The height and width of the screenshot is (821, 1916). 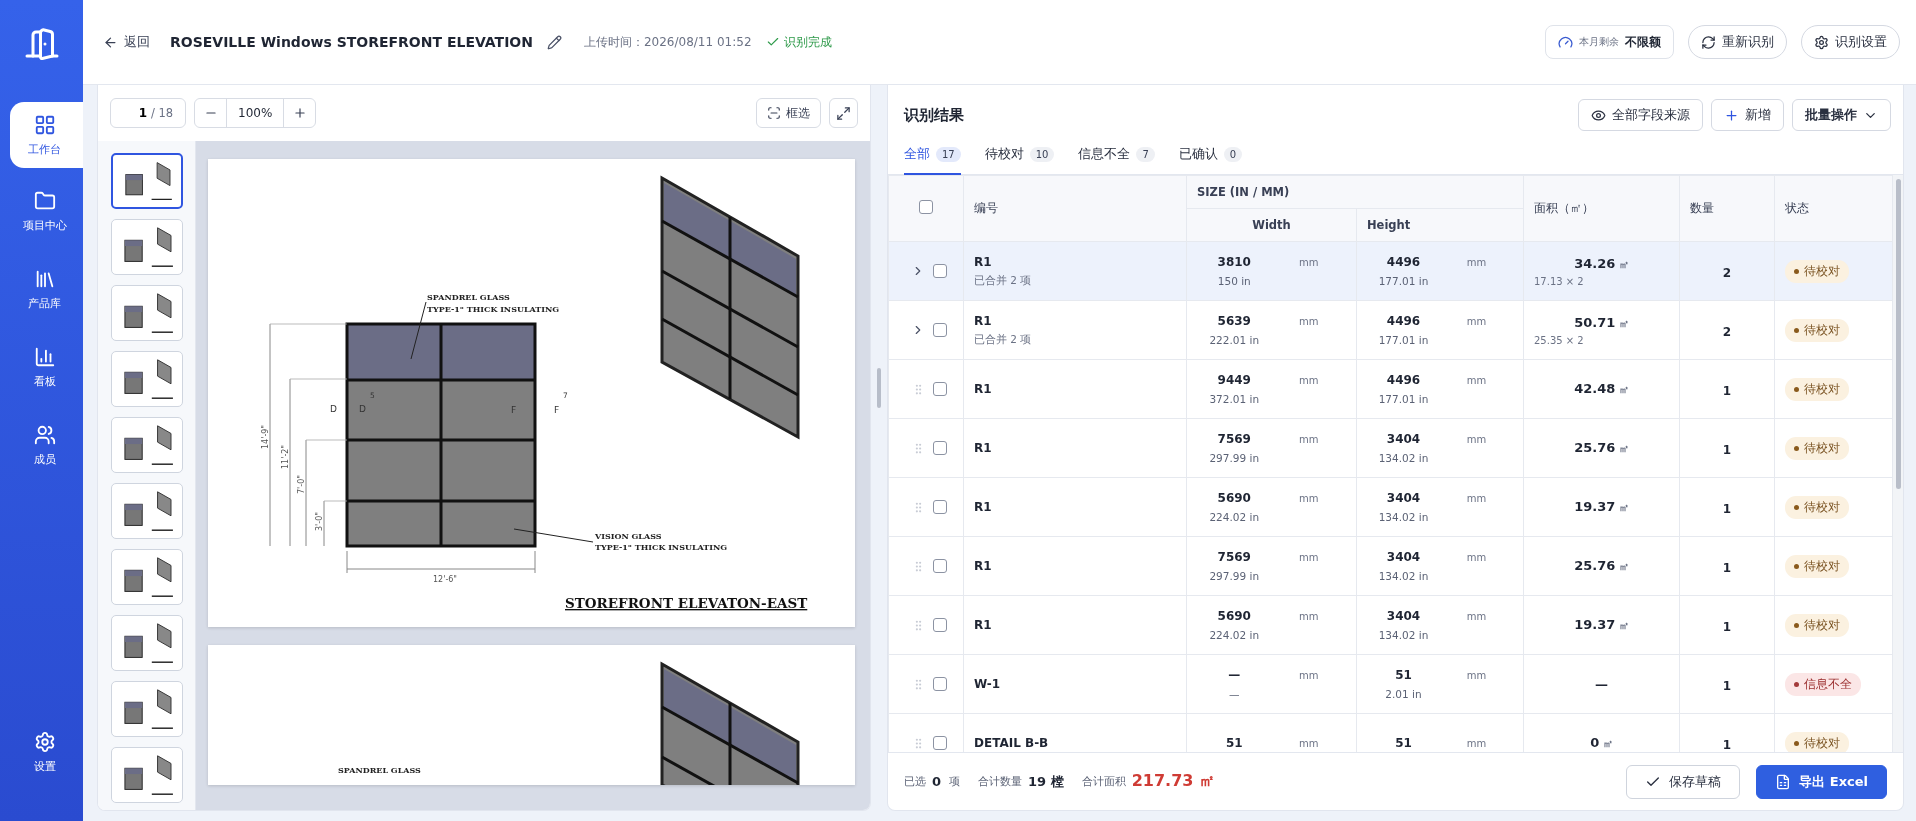 I want to click on toolbar-button: 批量操作, so click(x=1841, y=115).